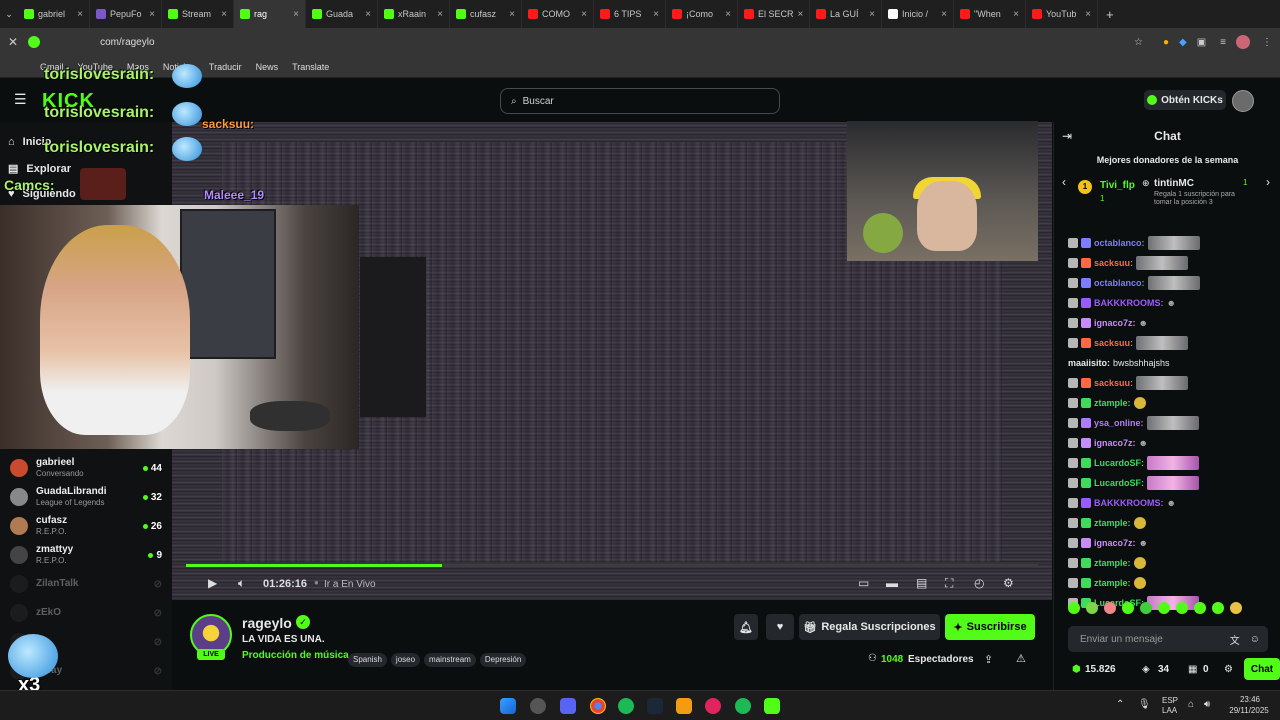 The width and height of the screenshot is (1280, 720). Describe the element at coordinates (990, 14) in the screenshot. I see `browser-tab: "When ×` at that location.